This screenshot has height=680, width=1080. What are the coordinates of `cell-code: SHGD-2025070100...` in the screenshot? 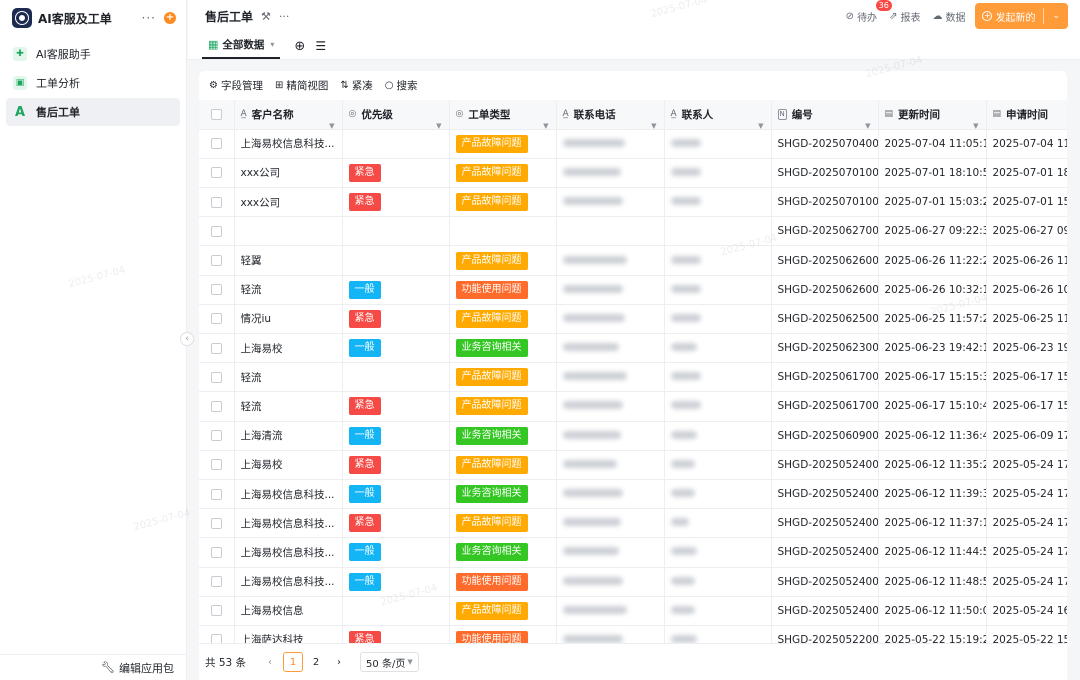 It's located at (825, 202).